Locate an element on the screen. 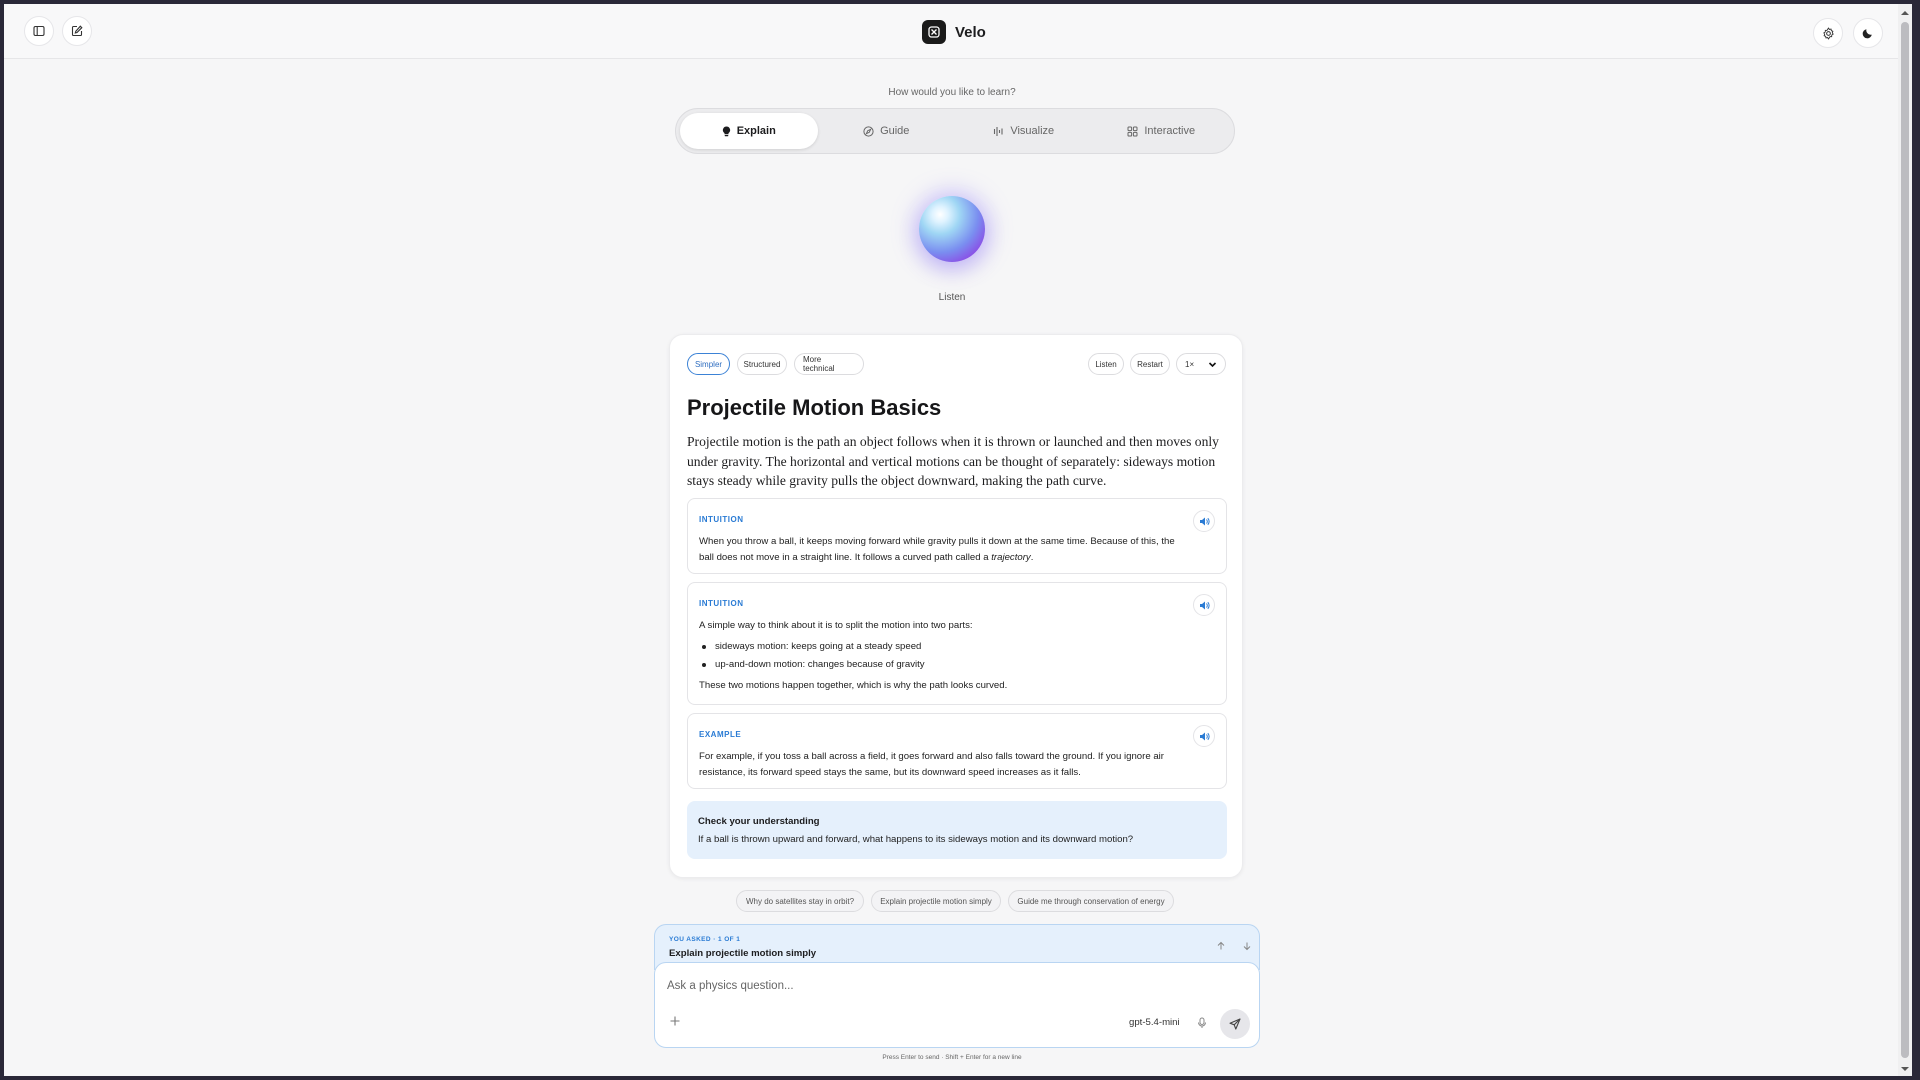 This screenshot has width=1920, height=1080. style-more-technical-button: More technical is located at coordinates (829, 364).